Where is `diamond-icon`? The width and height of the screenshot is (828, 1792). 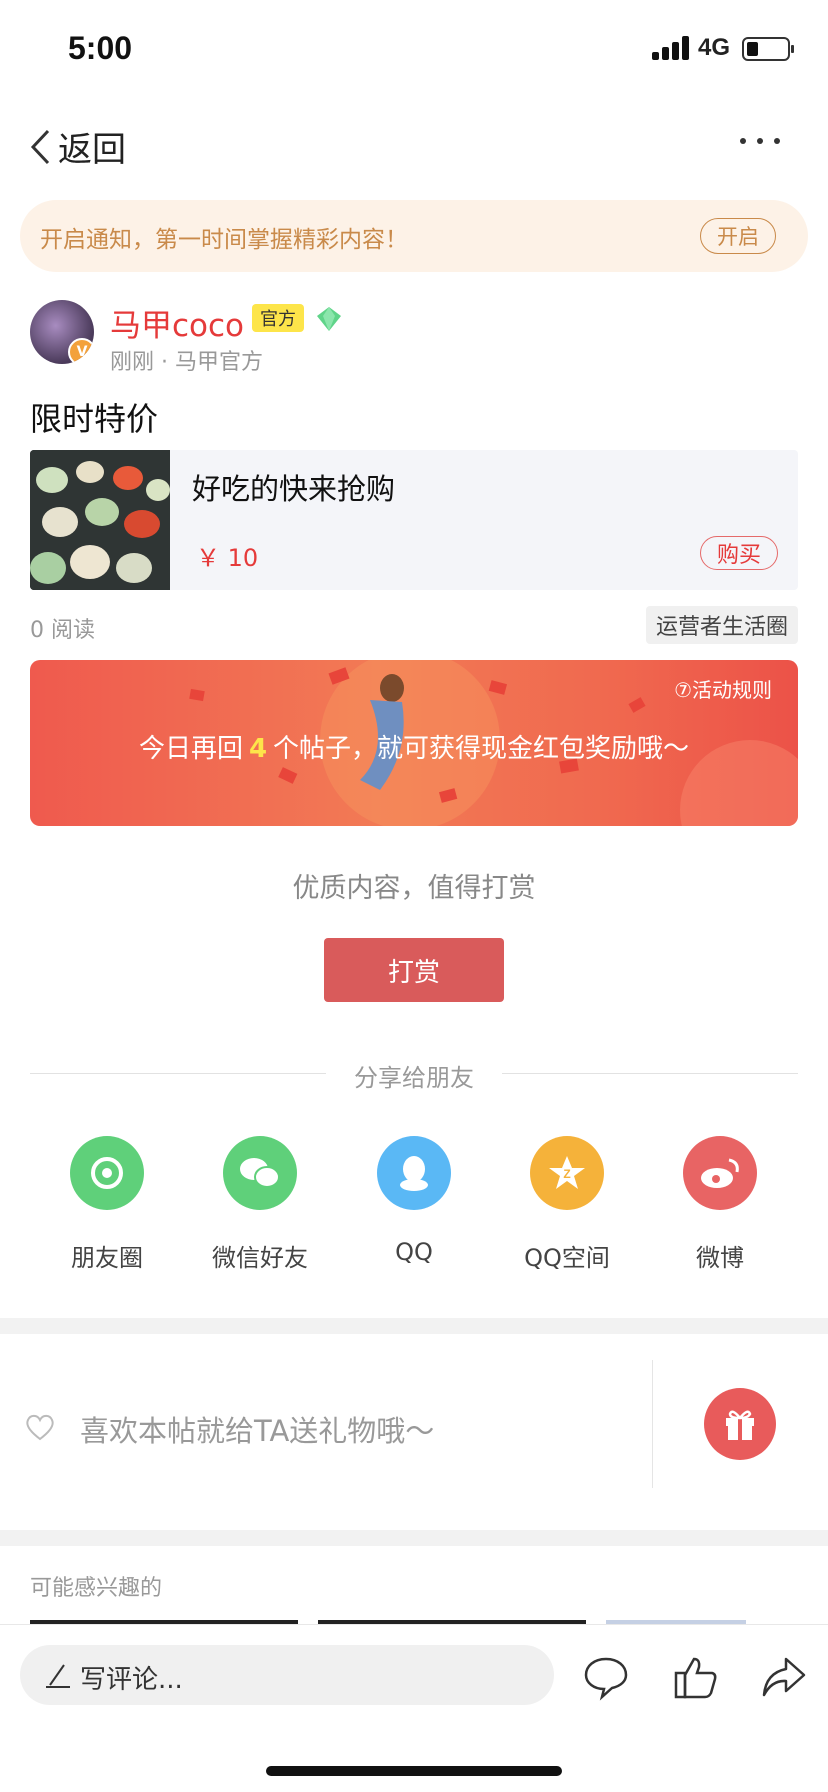 diamond-icon is located at coordinates (329, 319).